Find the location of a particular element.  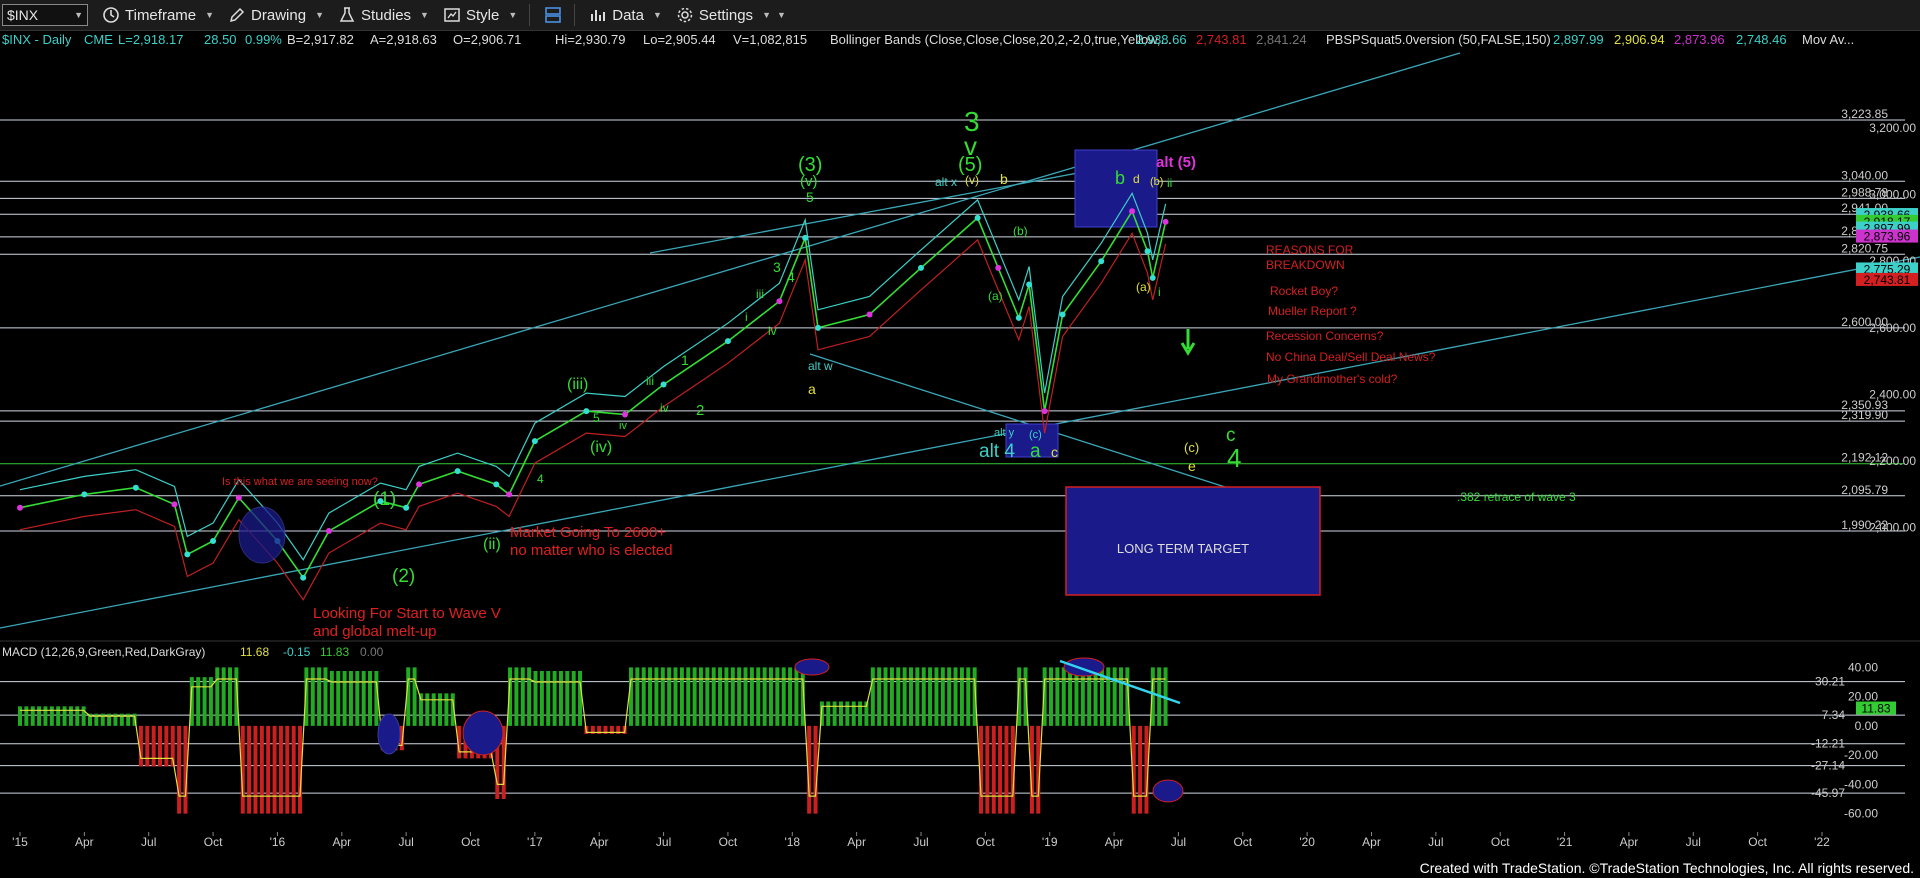

macd-tick-label: -60.00 is located at coordinates (1861, 814).